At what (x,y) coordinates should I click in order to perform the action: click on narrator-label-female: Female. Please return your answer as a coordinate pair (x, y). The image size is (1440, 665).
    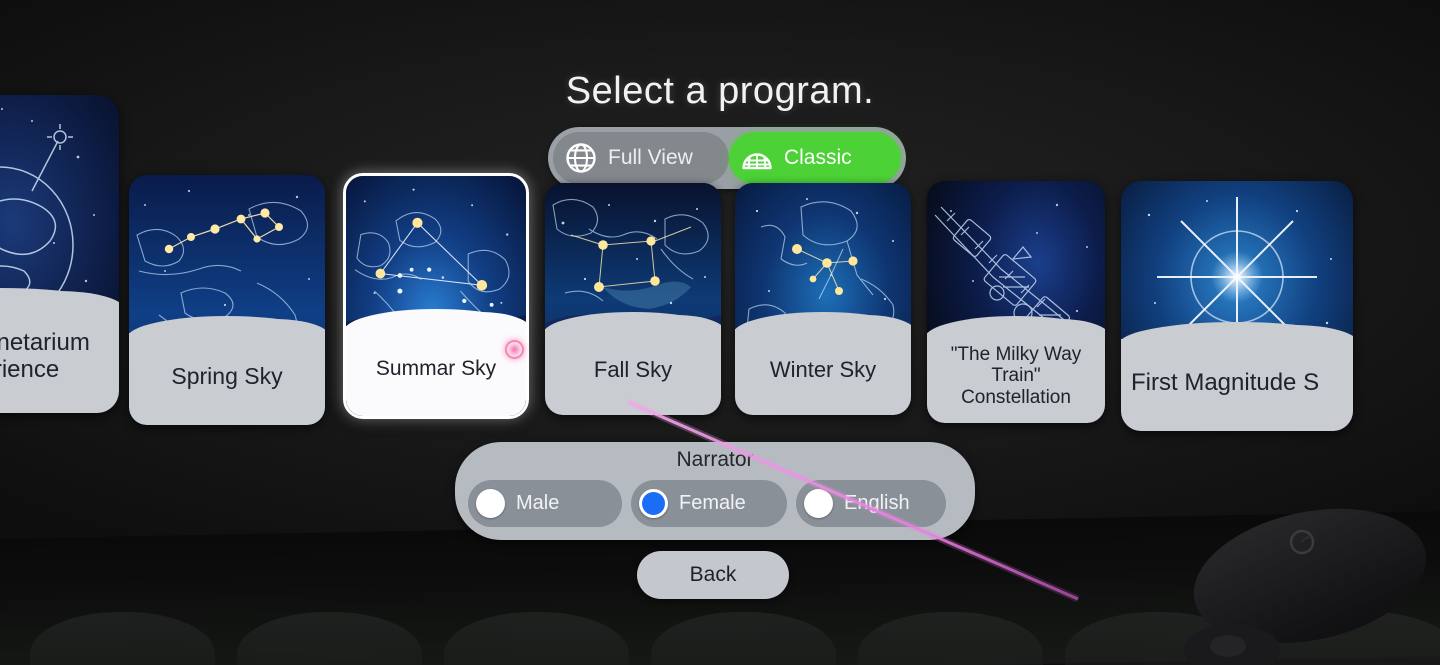
    Looking at the image, I should click on (712, 503).